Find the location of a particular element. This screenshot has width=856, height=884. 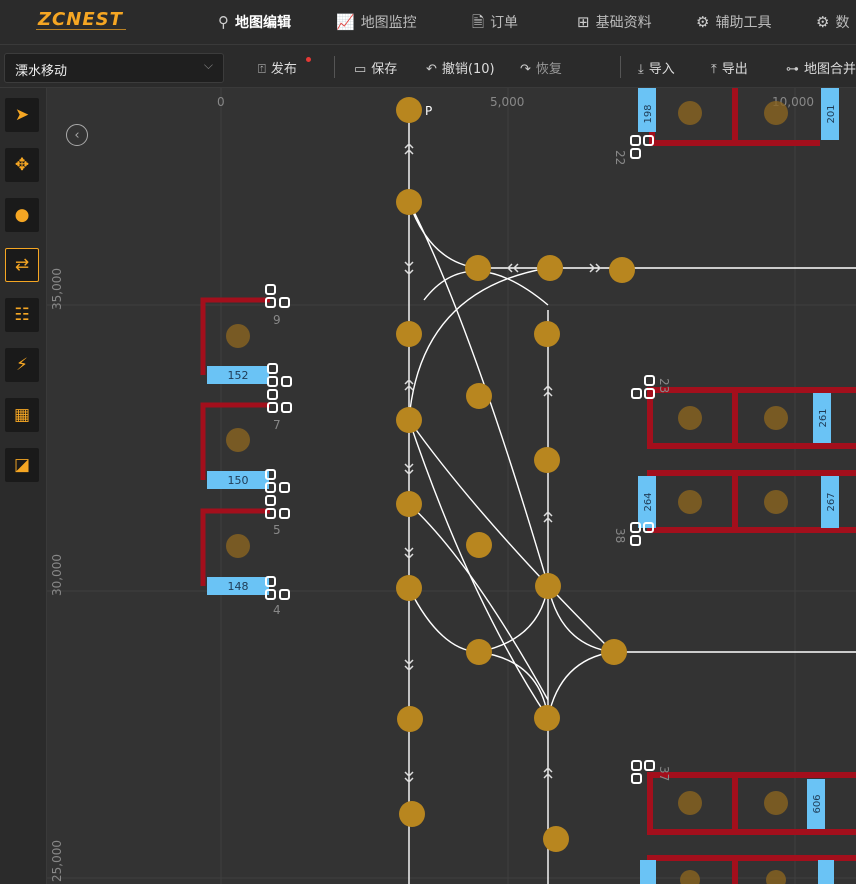

merge-button: ⊶ 地图合并 is located at coordinates (821, 67).